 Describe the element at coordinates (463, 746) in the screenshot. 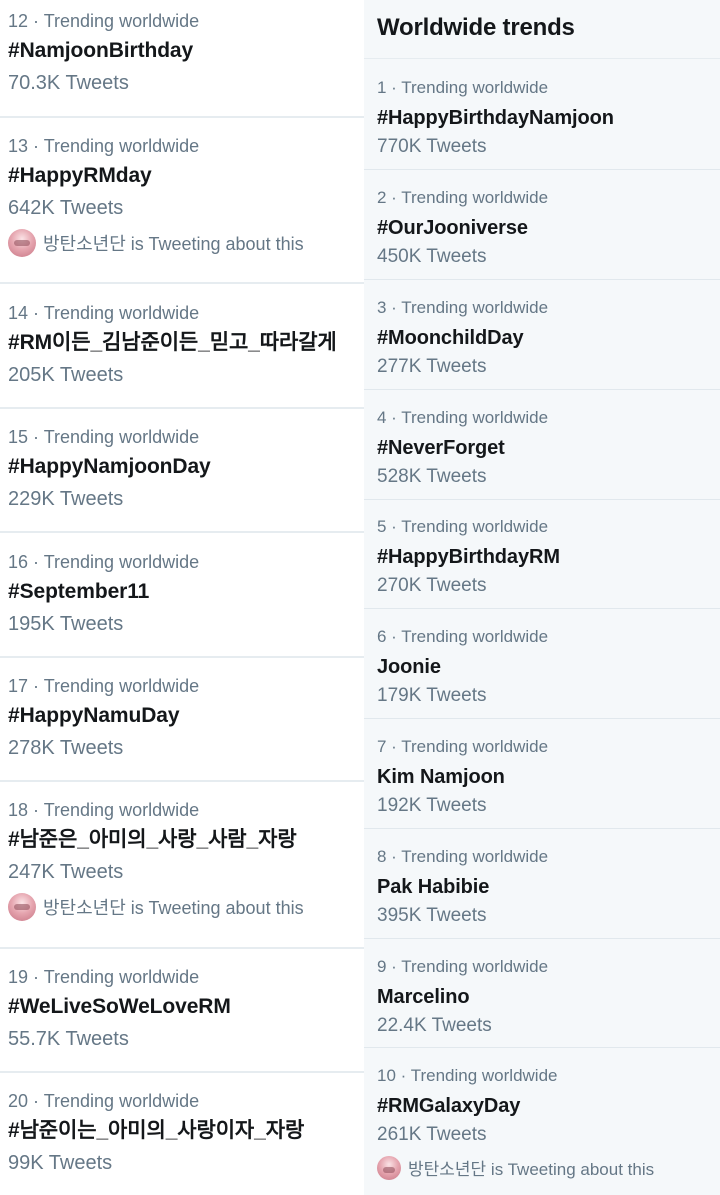

I see `trend-meta: 7 · Trending worldwide` at that location.